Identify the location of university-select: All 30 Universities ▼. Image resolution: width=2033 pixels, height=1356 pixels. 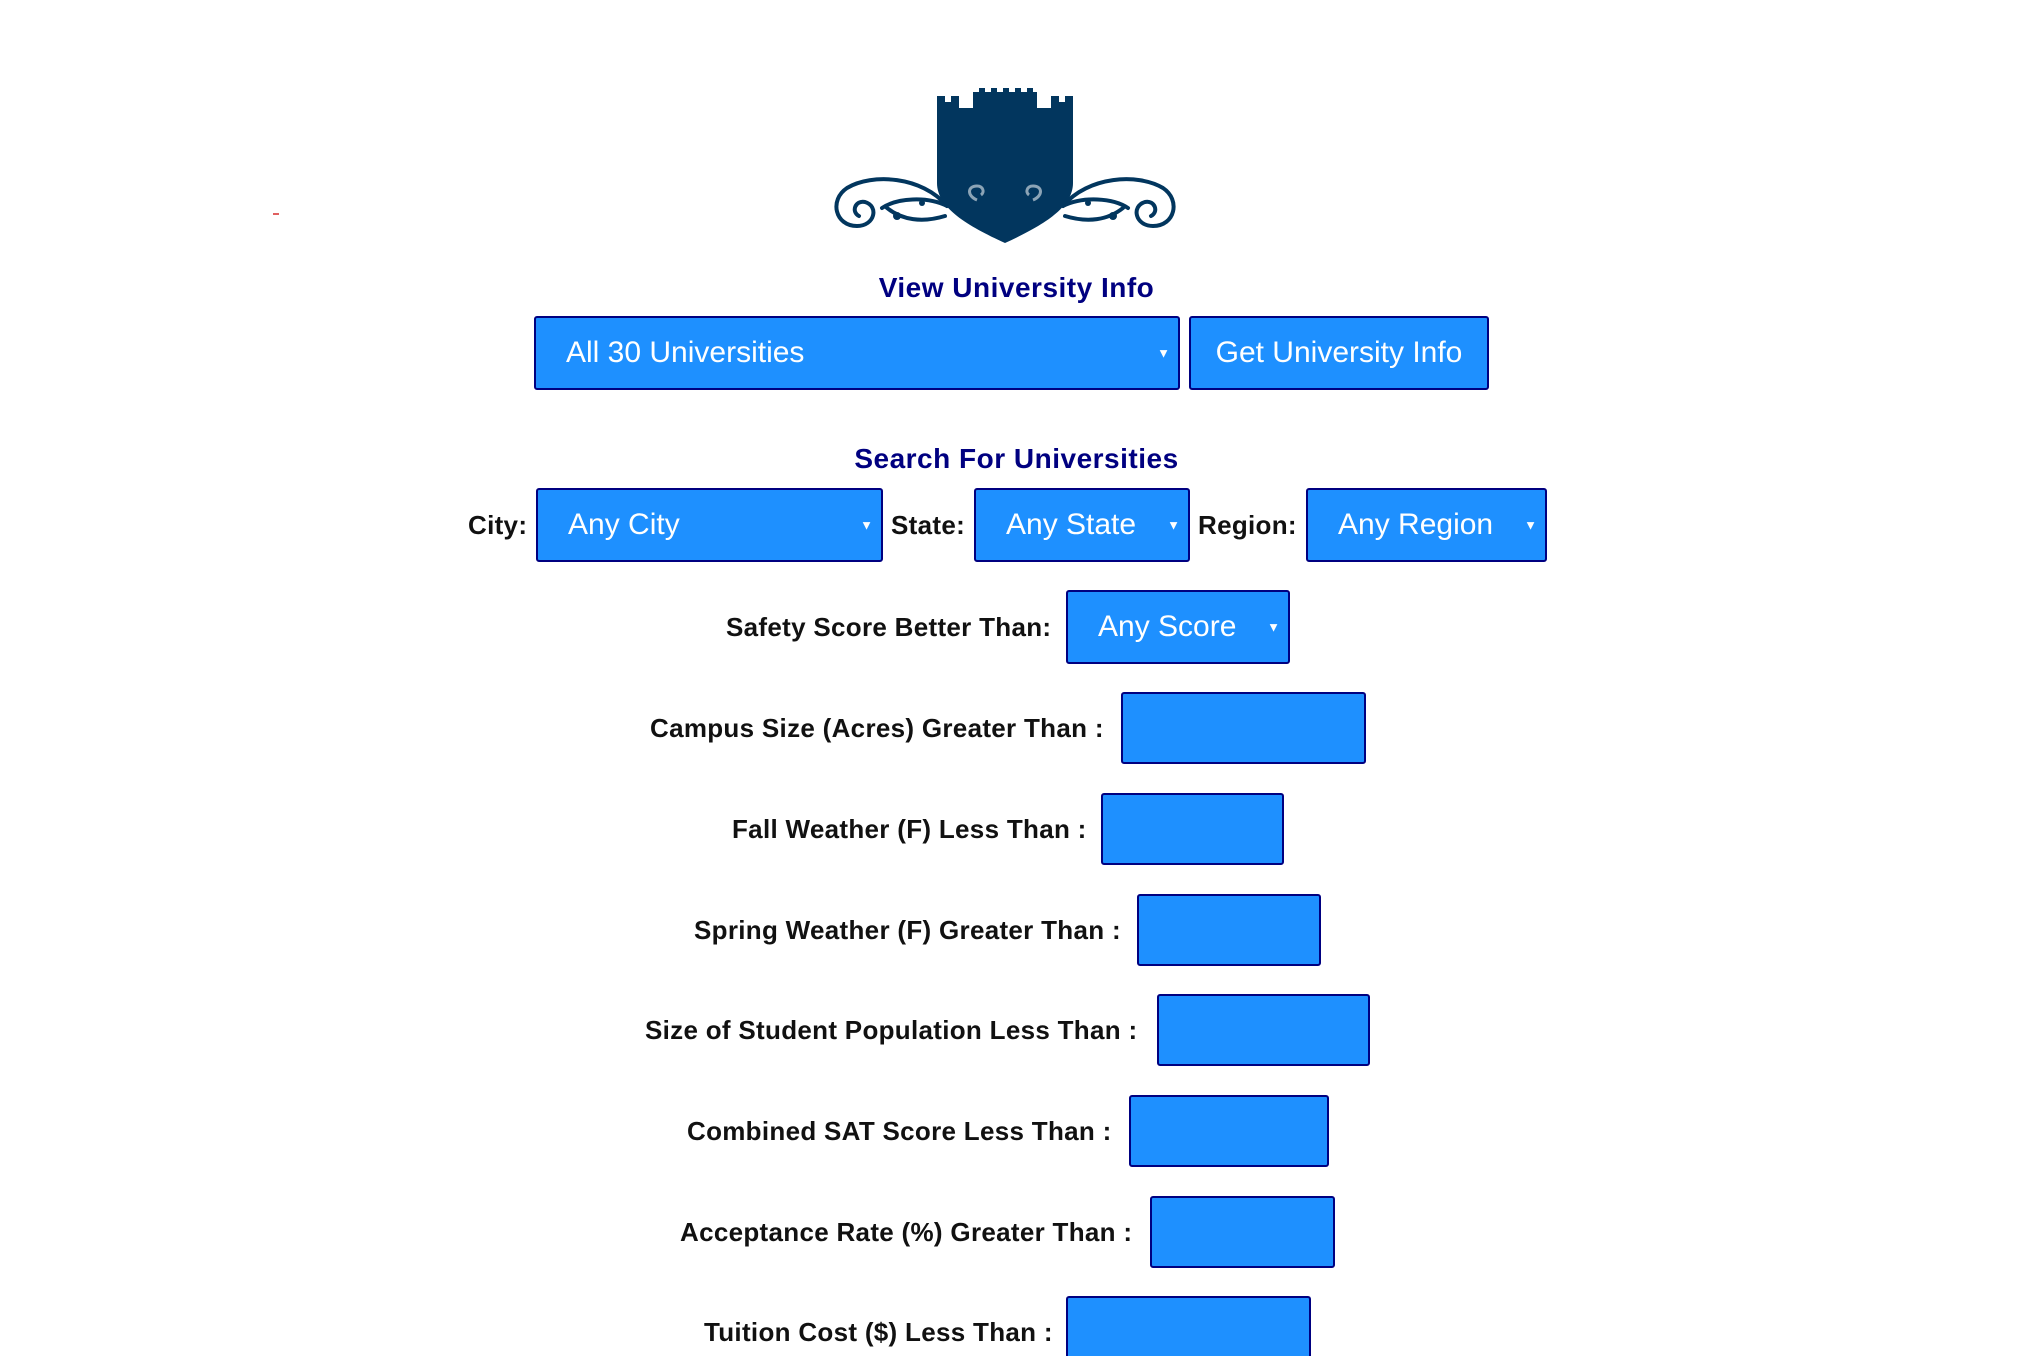
(857, 353).